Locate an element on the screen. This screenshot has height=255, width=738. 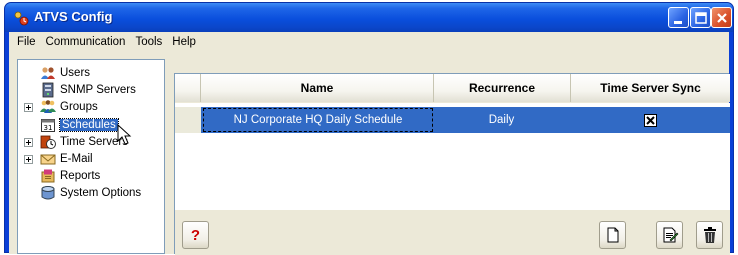
server-icon is located at coordinates (48, 89).